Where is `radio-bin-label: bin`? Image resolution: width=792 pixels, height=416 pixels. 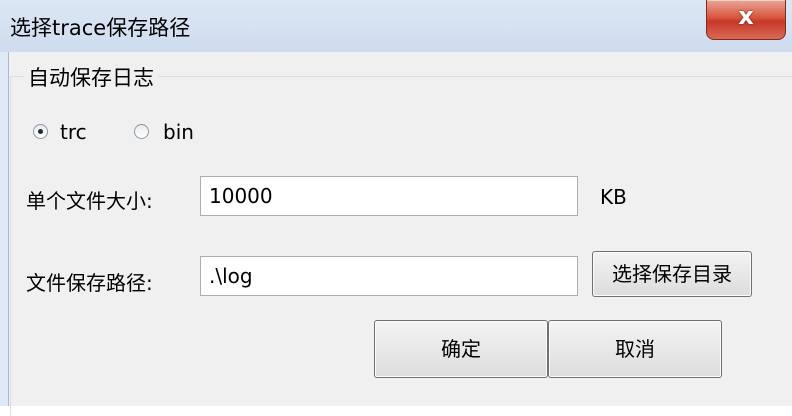 radio-bin-label: bin is located at coordinates (178, 132).